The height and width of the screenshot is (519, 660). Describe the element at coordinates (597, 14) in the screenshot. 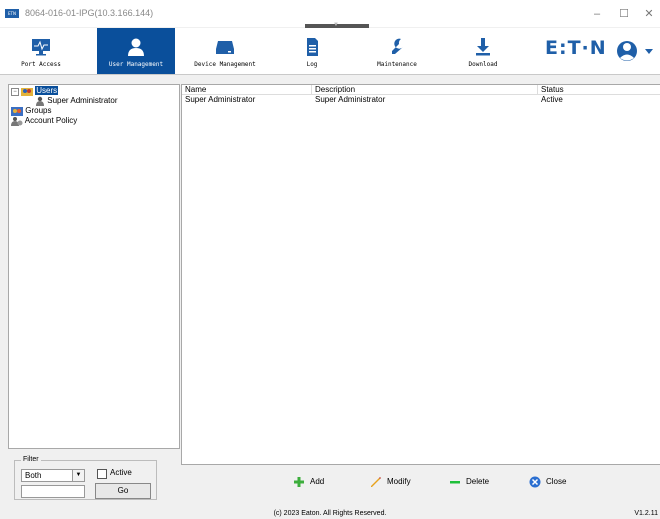

I see `minimize-button: –` at that location.